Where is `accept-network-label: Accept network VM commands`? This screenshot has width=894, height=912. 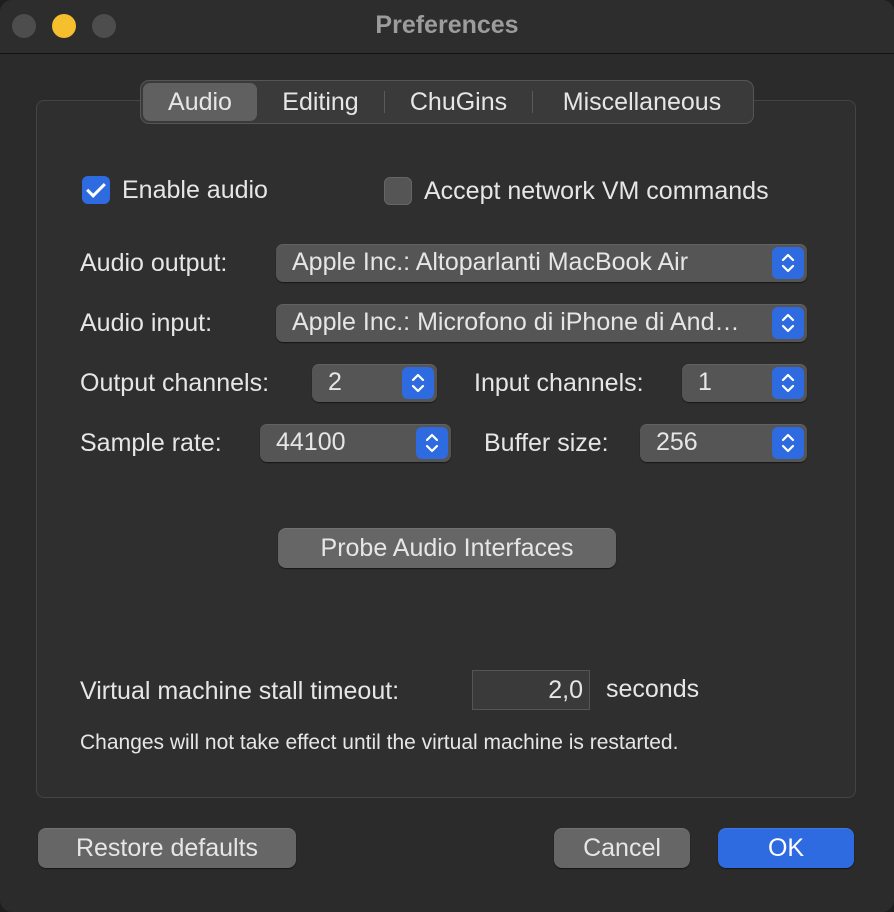 accept-network-label: Accept network VM commands is located at coordinates (596, 191).